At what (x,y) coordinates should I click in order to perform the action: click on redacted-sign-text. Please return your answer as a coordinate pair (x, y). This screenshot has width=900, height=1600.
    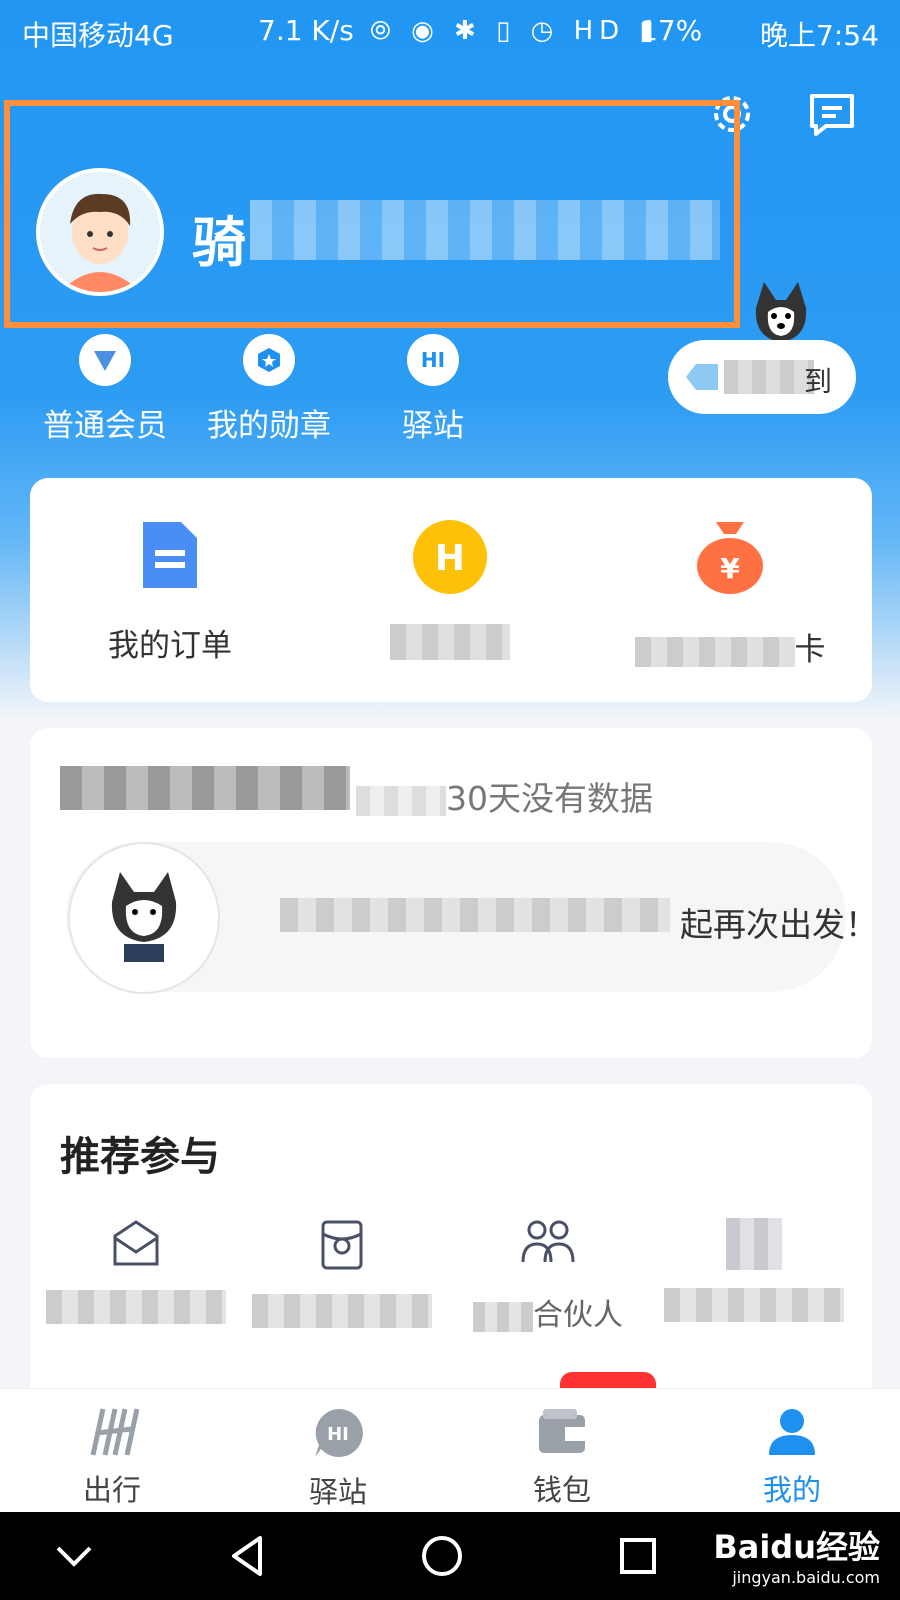
    Looking at the image, I should click on (769, 377).